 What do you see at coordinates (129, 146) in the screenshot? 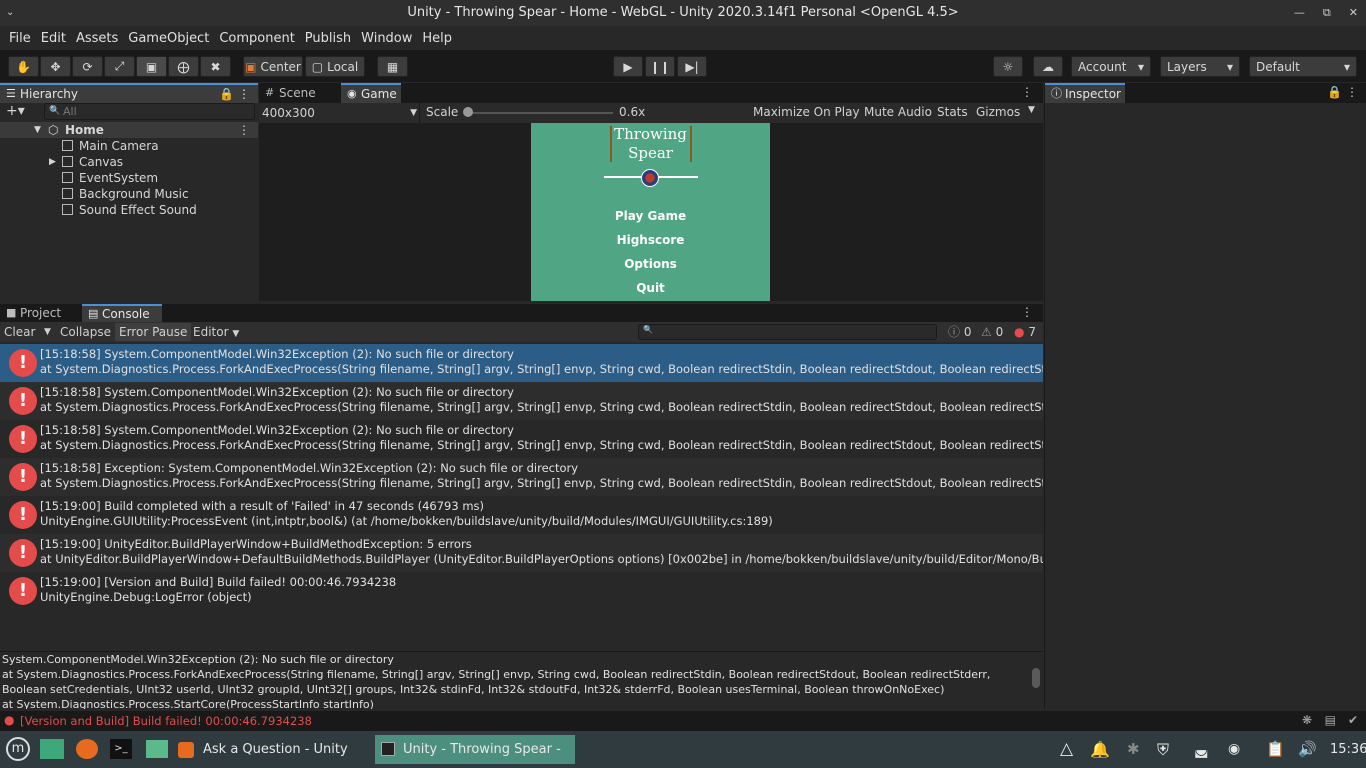
I see `hierarchy-item-main-camera: Main Camera` at bounding box center [129, 146].